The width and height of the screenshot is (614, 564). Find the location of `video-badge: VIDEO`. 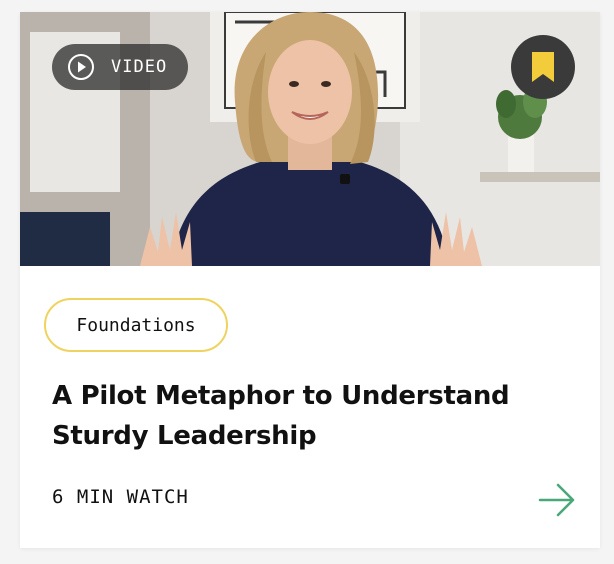

video-badge: VIDEO is located at coordinates (120, 67).